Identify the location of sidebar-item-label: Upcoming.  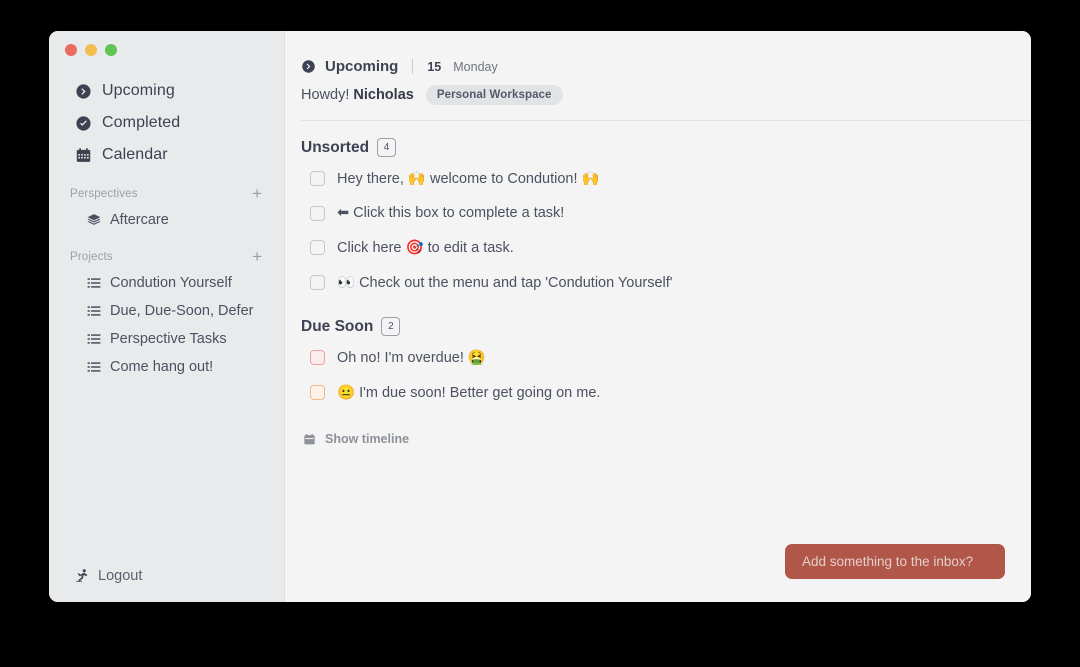
(138, 90).